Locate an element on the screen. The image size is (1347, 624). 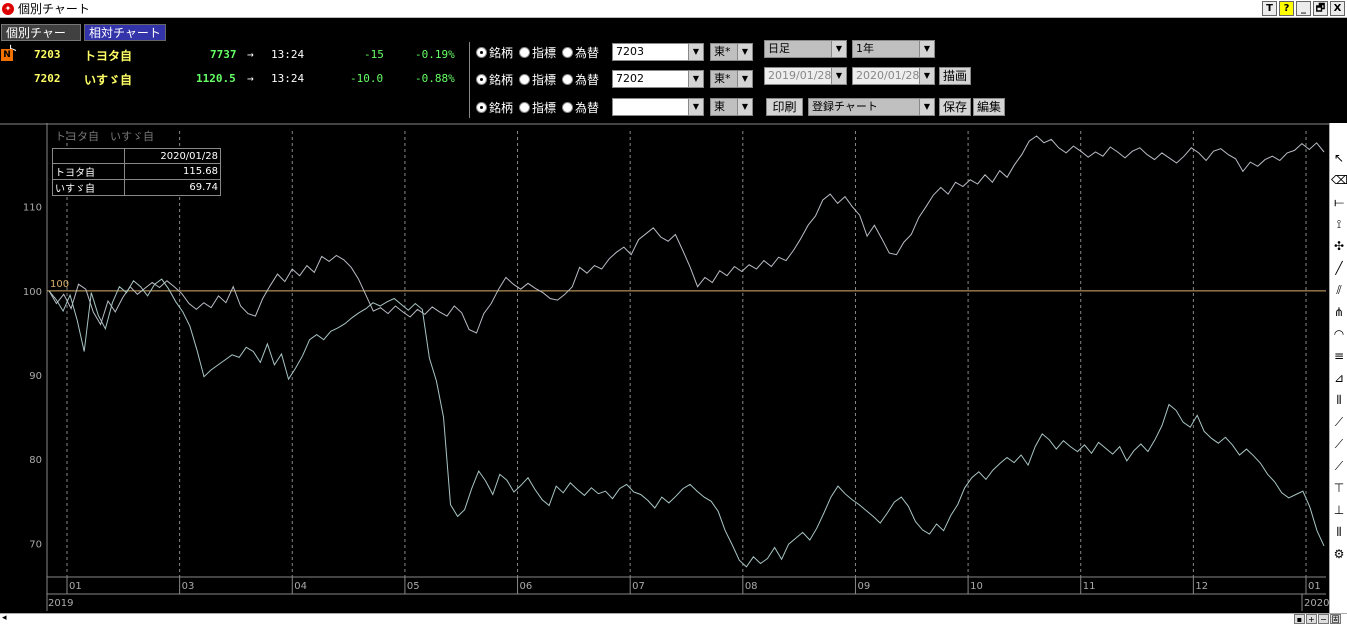
help-button: ? is located at coordinates (1286, 8).